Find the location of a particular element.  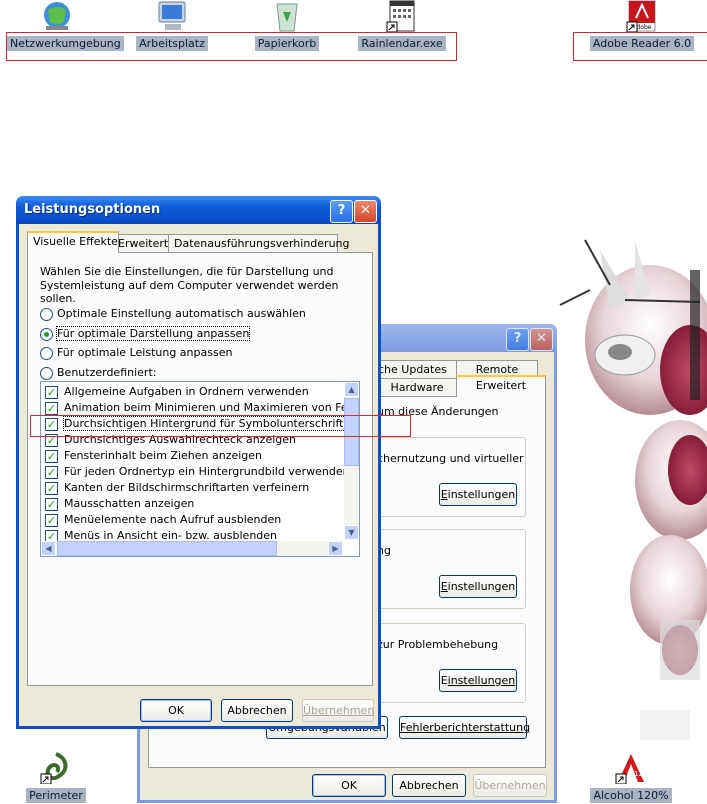

cancel-button: Abbrechen is located at coordinates (257, 710).